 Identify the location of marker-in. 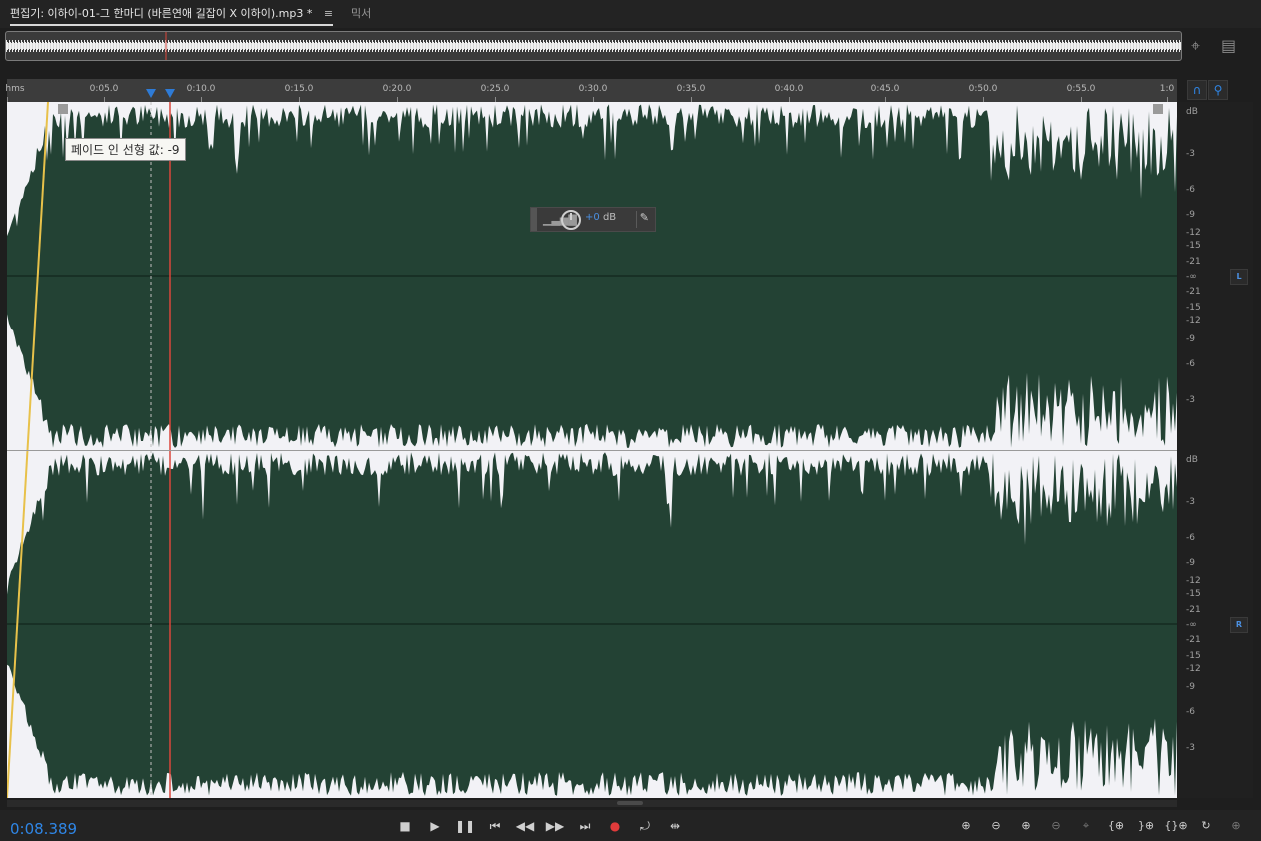
(151, 93).